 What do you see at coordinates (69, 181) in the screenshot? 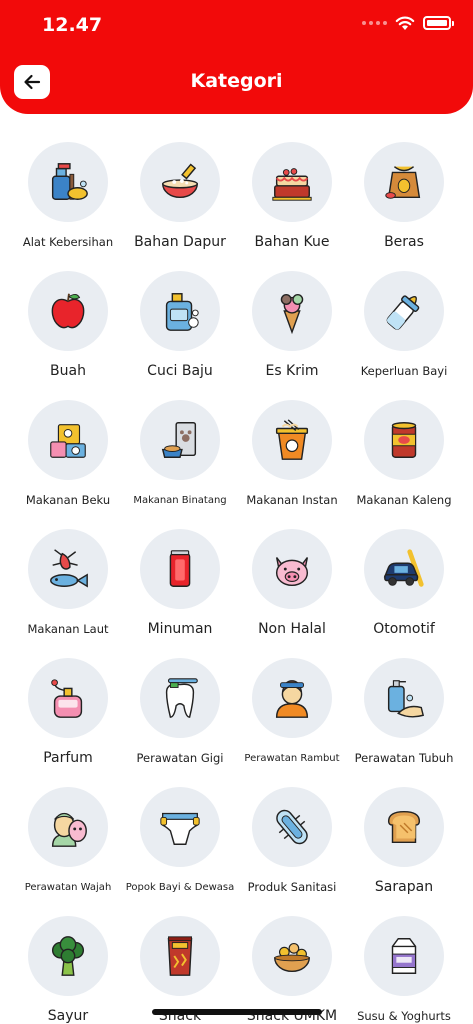
I see `cleaning-tools-icon` at bounding box center [69, 181].